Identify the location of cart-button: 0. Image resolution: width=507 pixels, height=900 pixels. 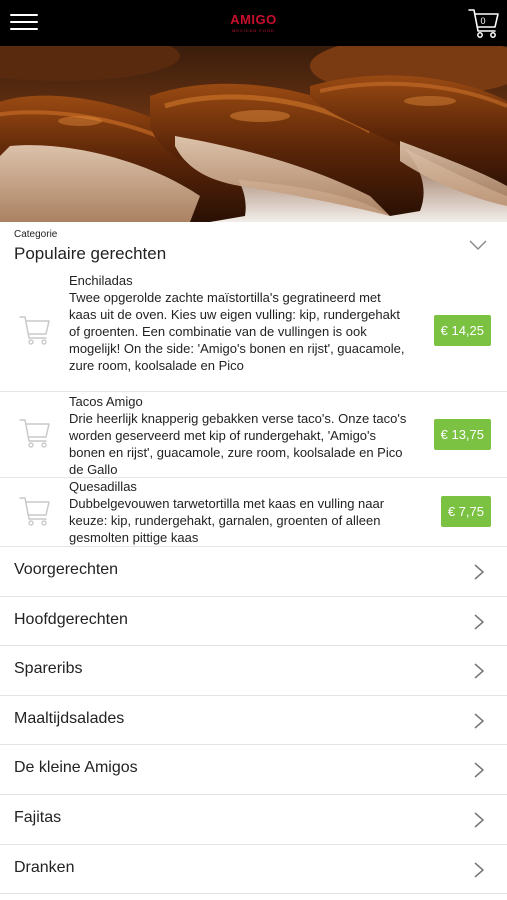
(484, 23).